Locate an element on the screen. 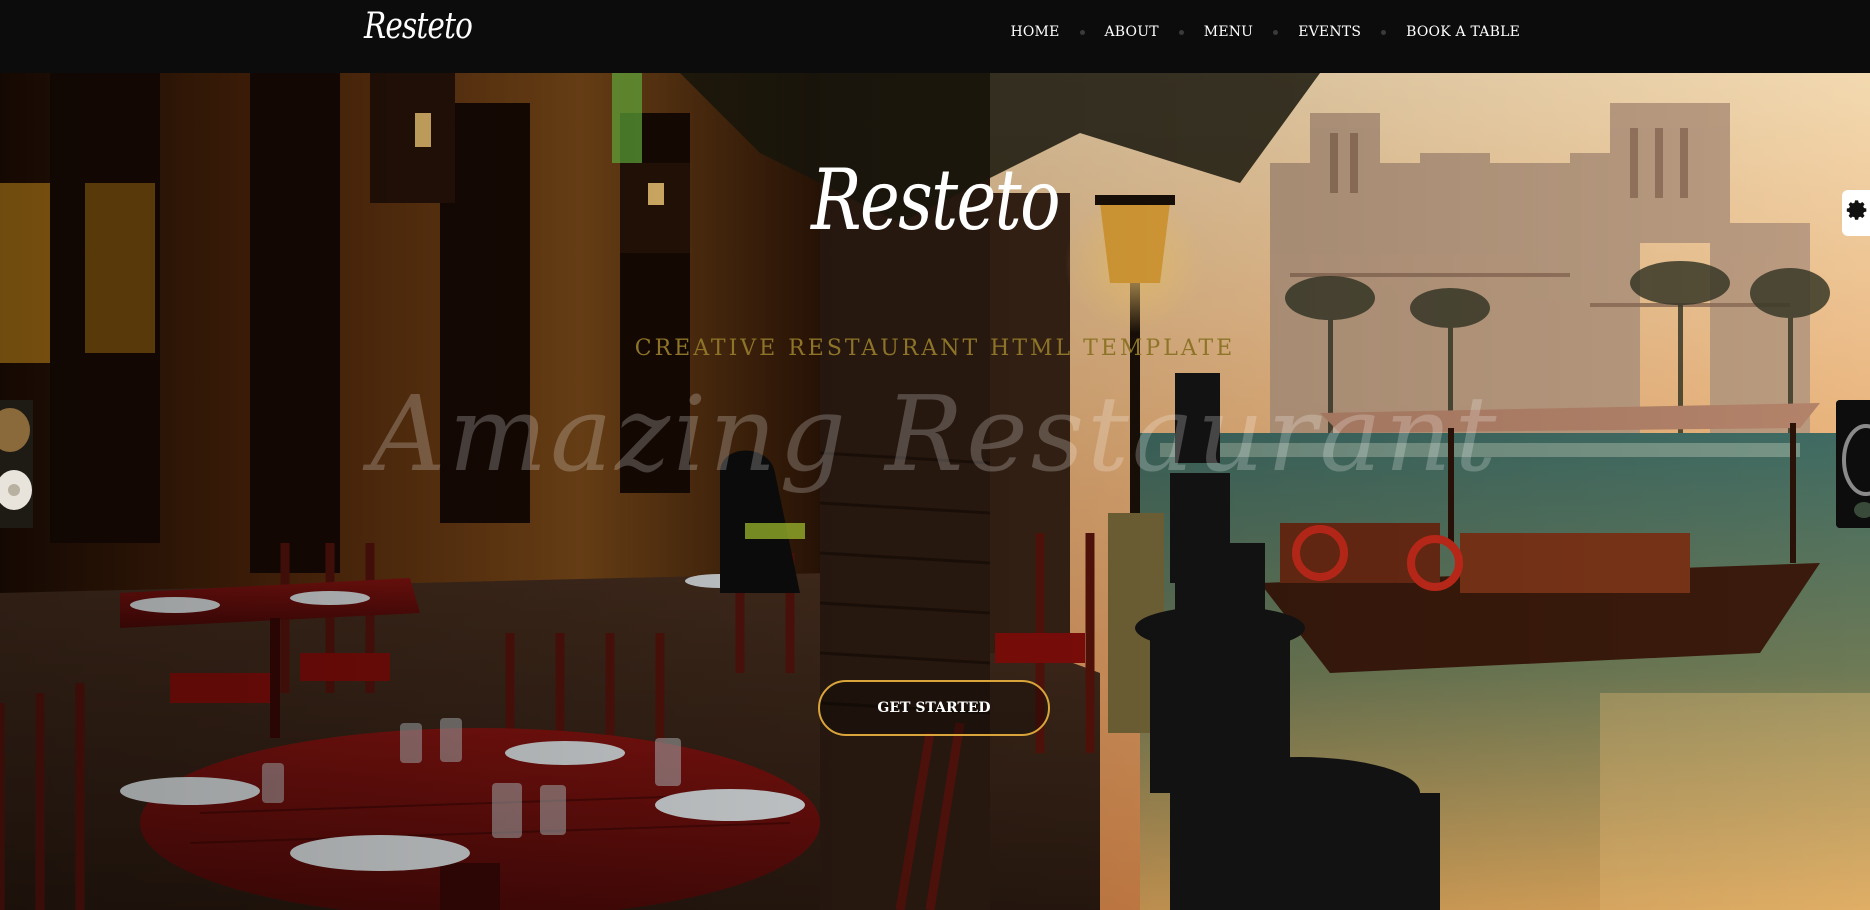  nav-link-home: HOME is located at coordinates (1034, 32).